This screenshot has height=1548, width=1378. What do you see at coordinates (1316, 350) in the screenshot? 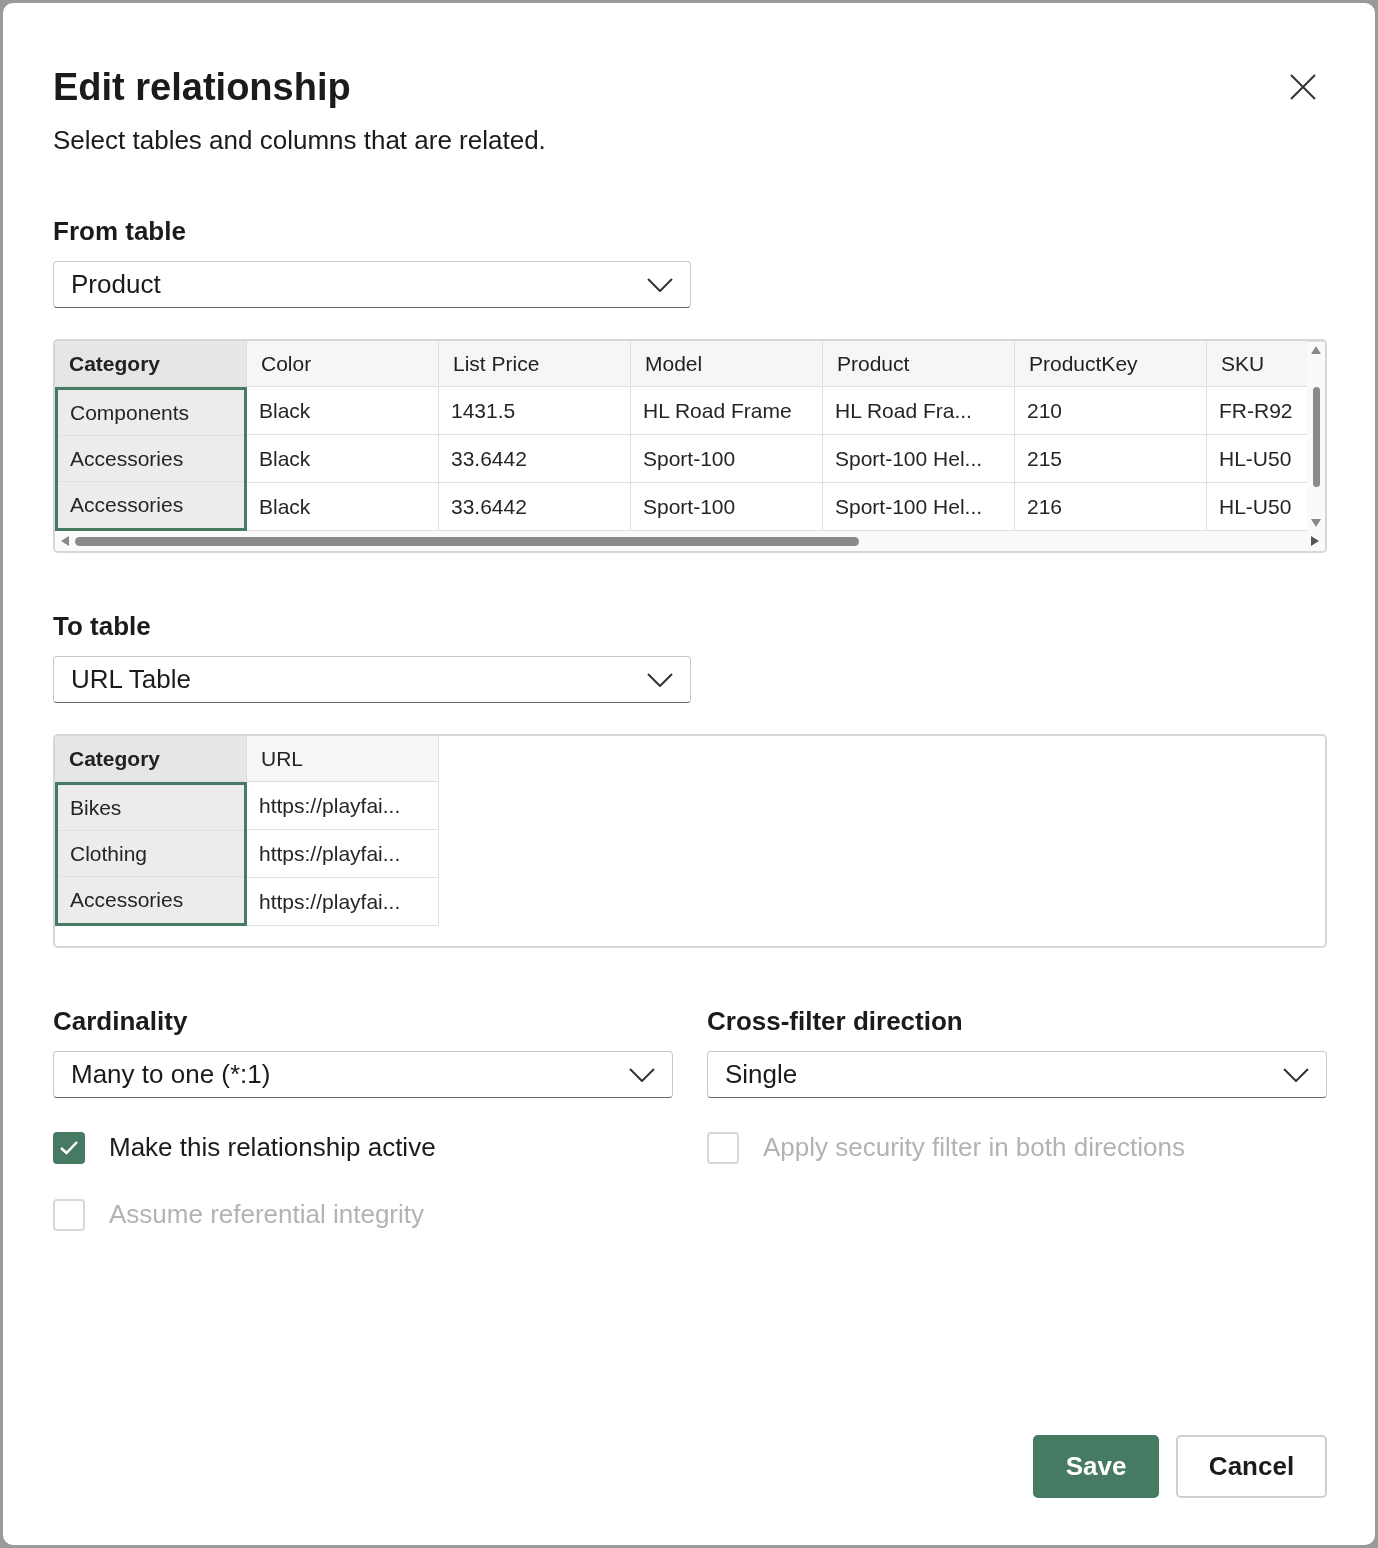
I see `scroll-up-arrow-icon` at bounding box center [1316, 350].